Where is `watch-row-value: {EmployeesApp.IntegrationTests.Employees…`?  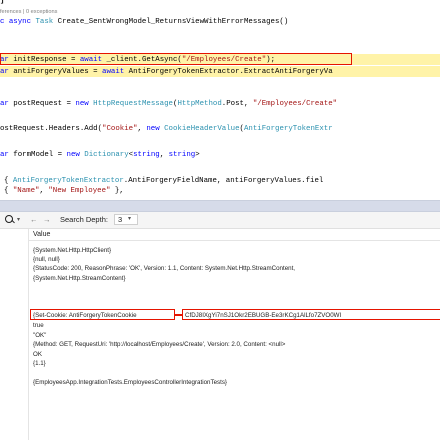 watch-row-value: {EmployeesApp.IntegrationTests.Employees… is located at coordinates (130, 382).